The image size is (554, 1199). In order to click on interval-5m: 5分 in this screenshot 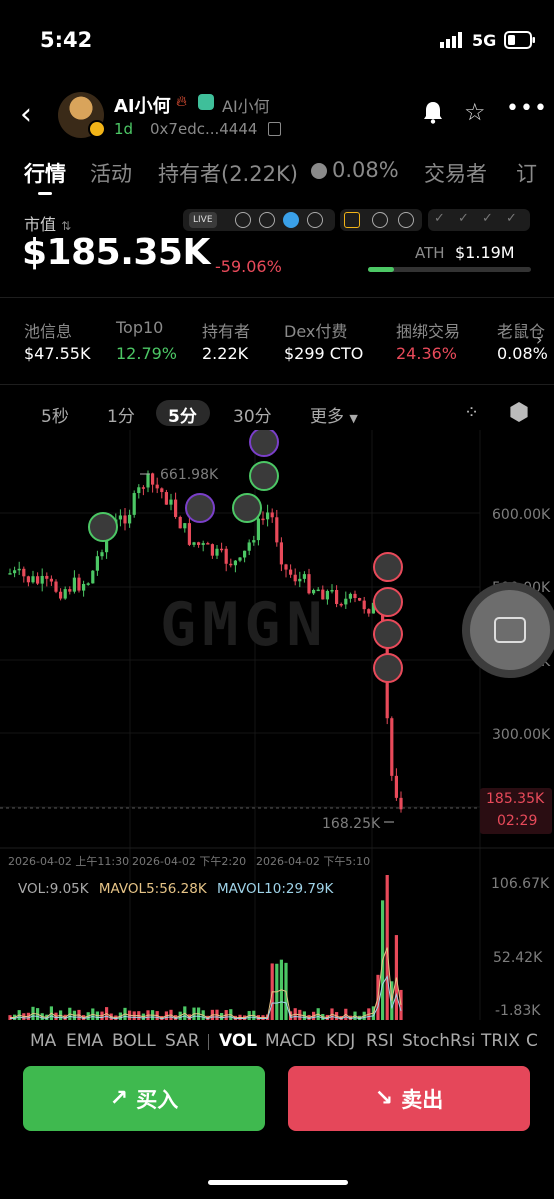, I will do `click(182, 414)`.